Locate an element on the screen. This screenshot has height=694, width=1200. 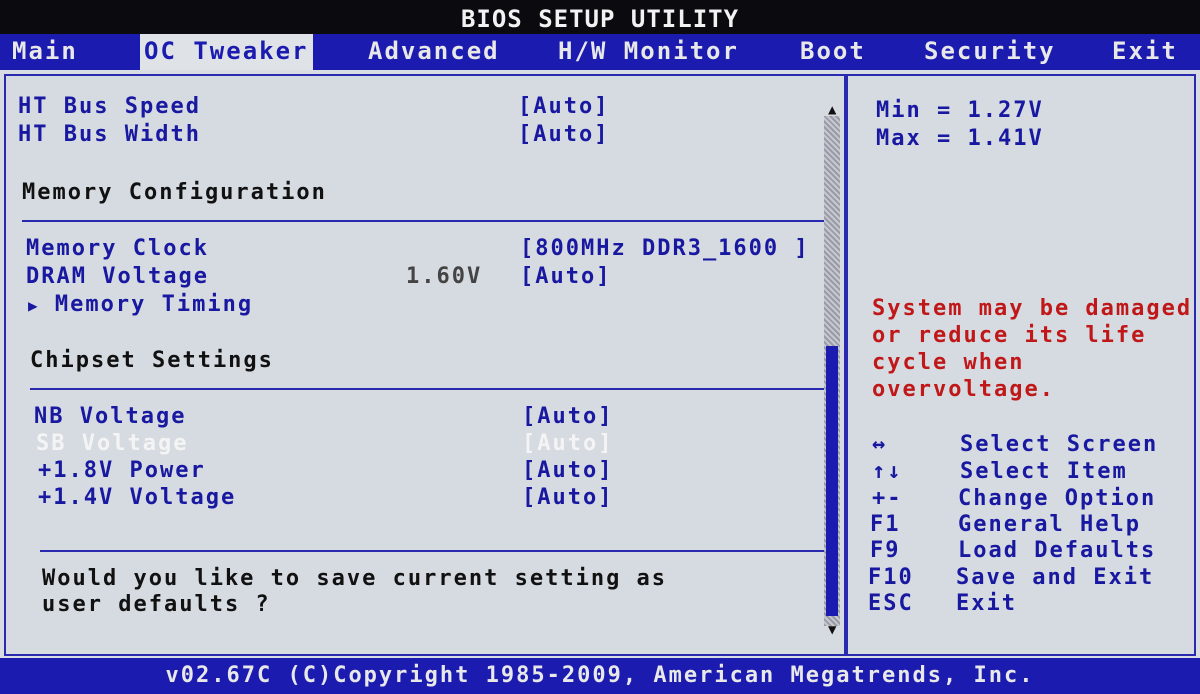
key-action-select-screen: Select Screen is located at coordinates (1059, 444).